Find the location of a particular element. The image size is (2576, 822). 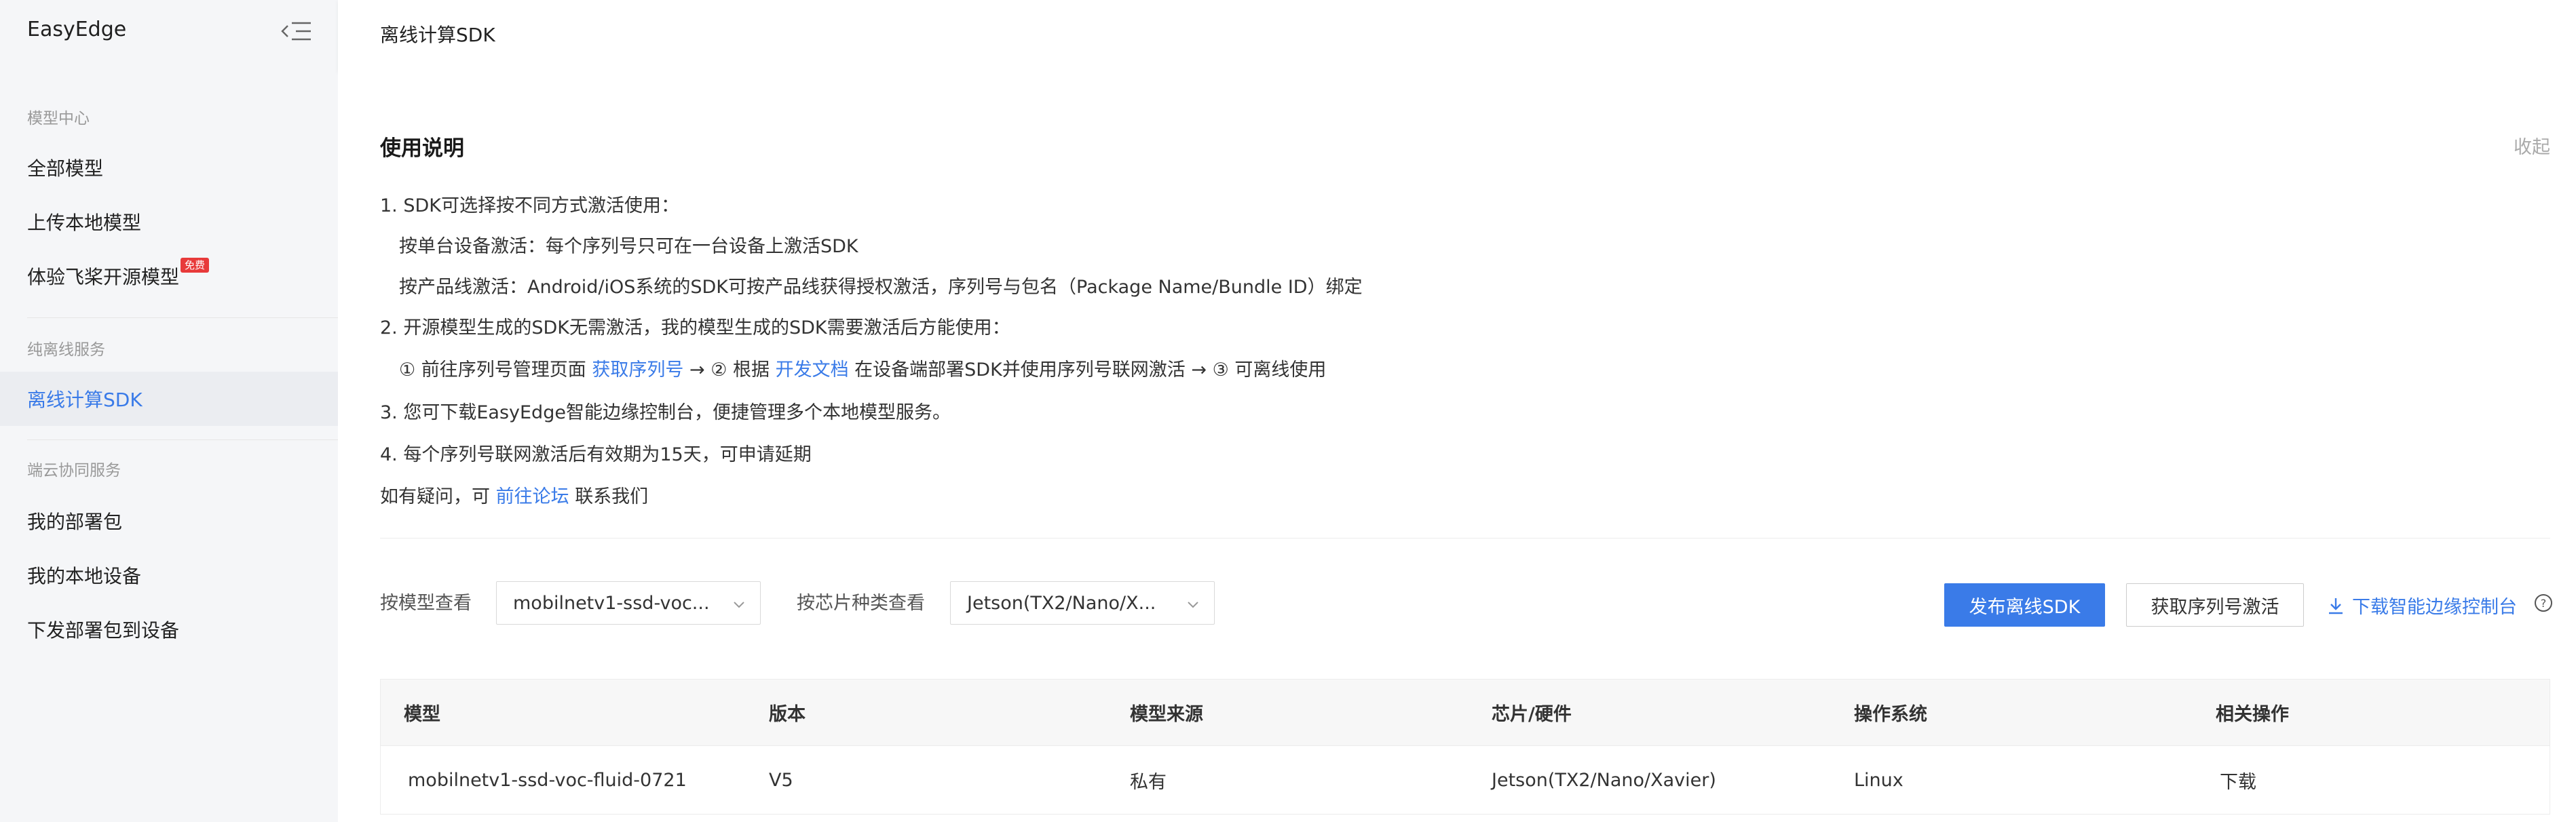

col-header-version: 版本 is located at coordinates (787, 715).